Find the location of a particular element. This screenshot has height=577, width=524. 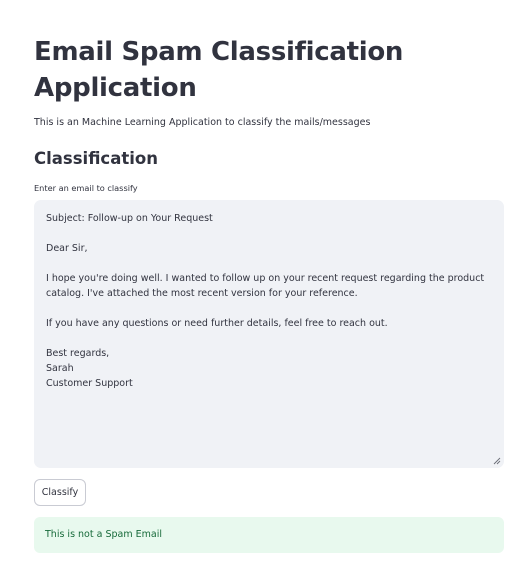

result-alert: This is not a Spam Email is located at coordinates (269, 535).